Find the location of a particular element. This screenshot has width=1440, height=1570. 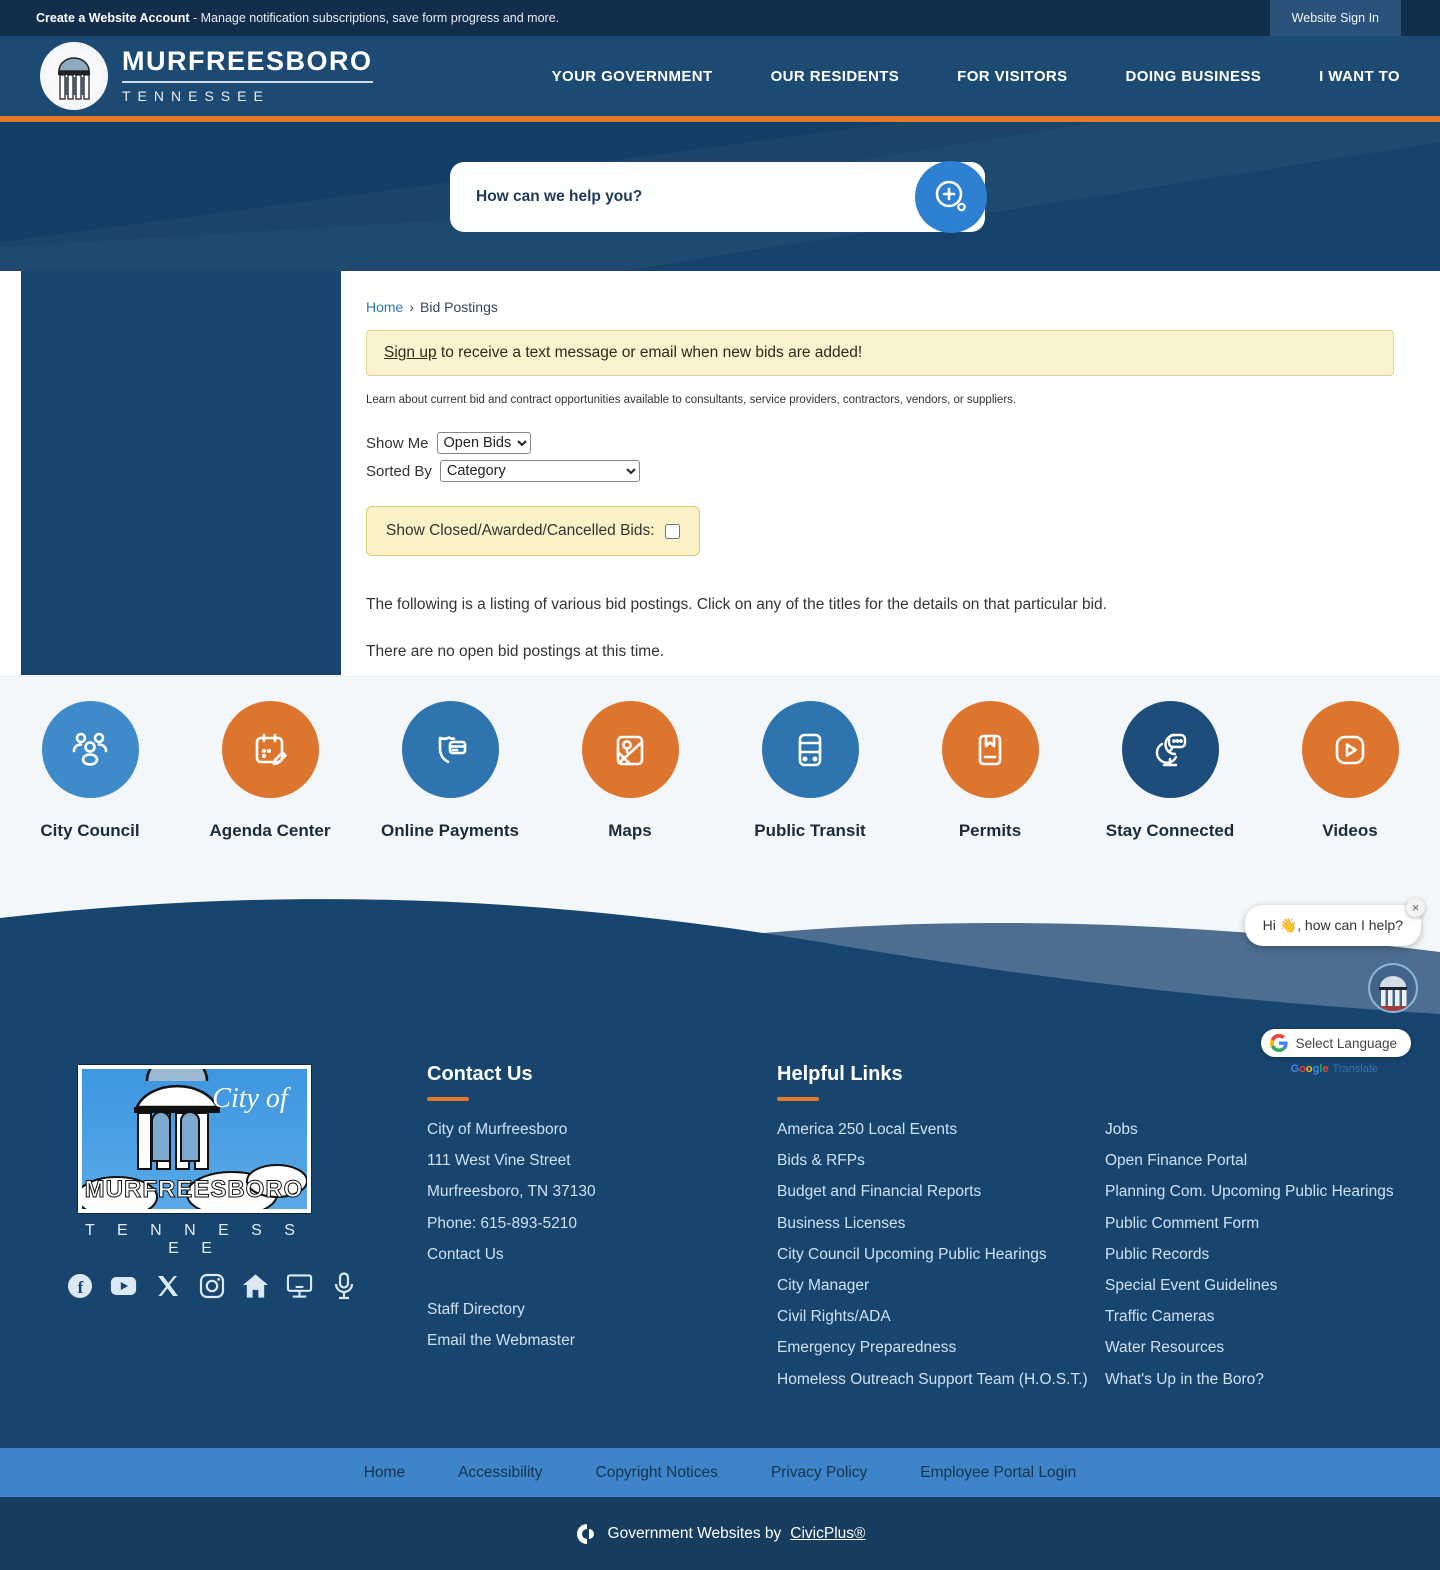

search-button is located at coordinates (951, 197).